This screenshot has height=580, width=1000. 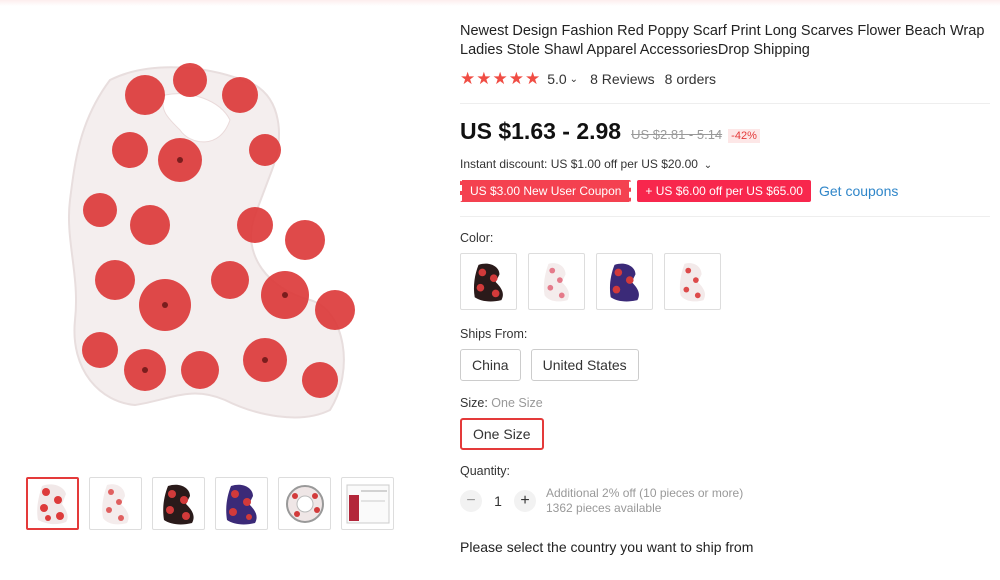 I want to click on price-row: US $1.63 - 2.98 US $2.81 - 5.14 -42%, so click(x=725, y=131).